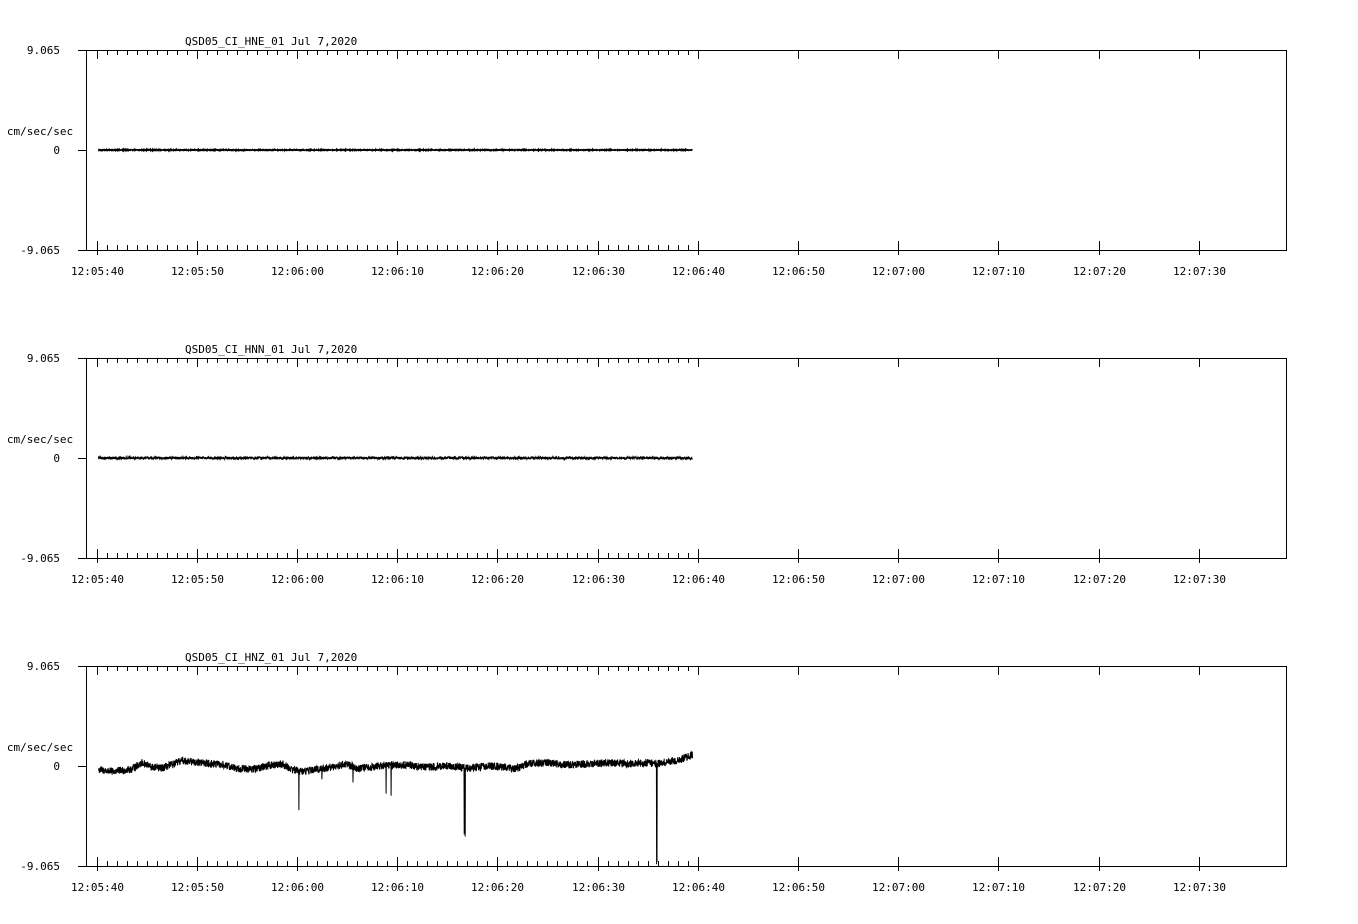 The height and width of the screenshot is (924, 1358). I want to click on panel-title: QSD05_CI_HNE_01 Jul 7,2020, so click(271, 41).